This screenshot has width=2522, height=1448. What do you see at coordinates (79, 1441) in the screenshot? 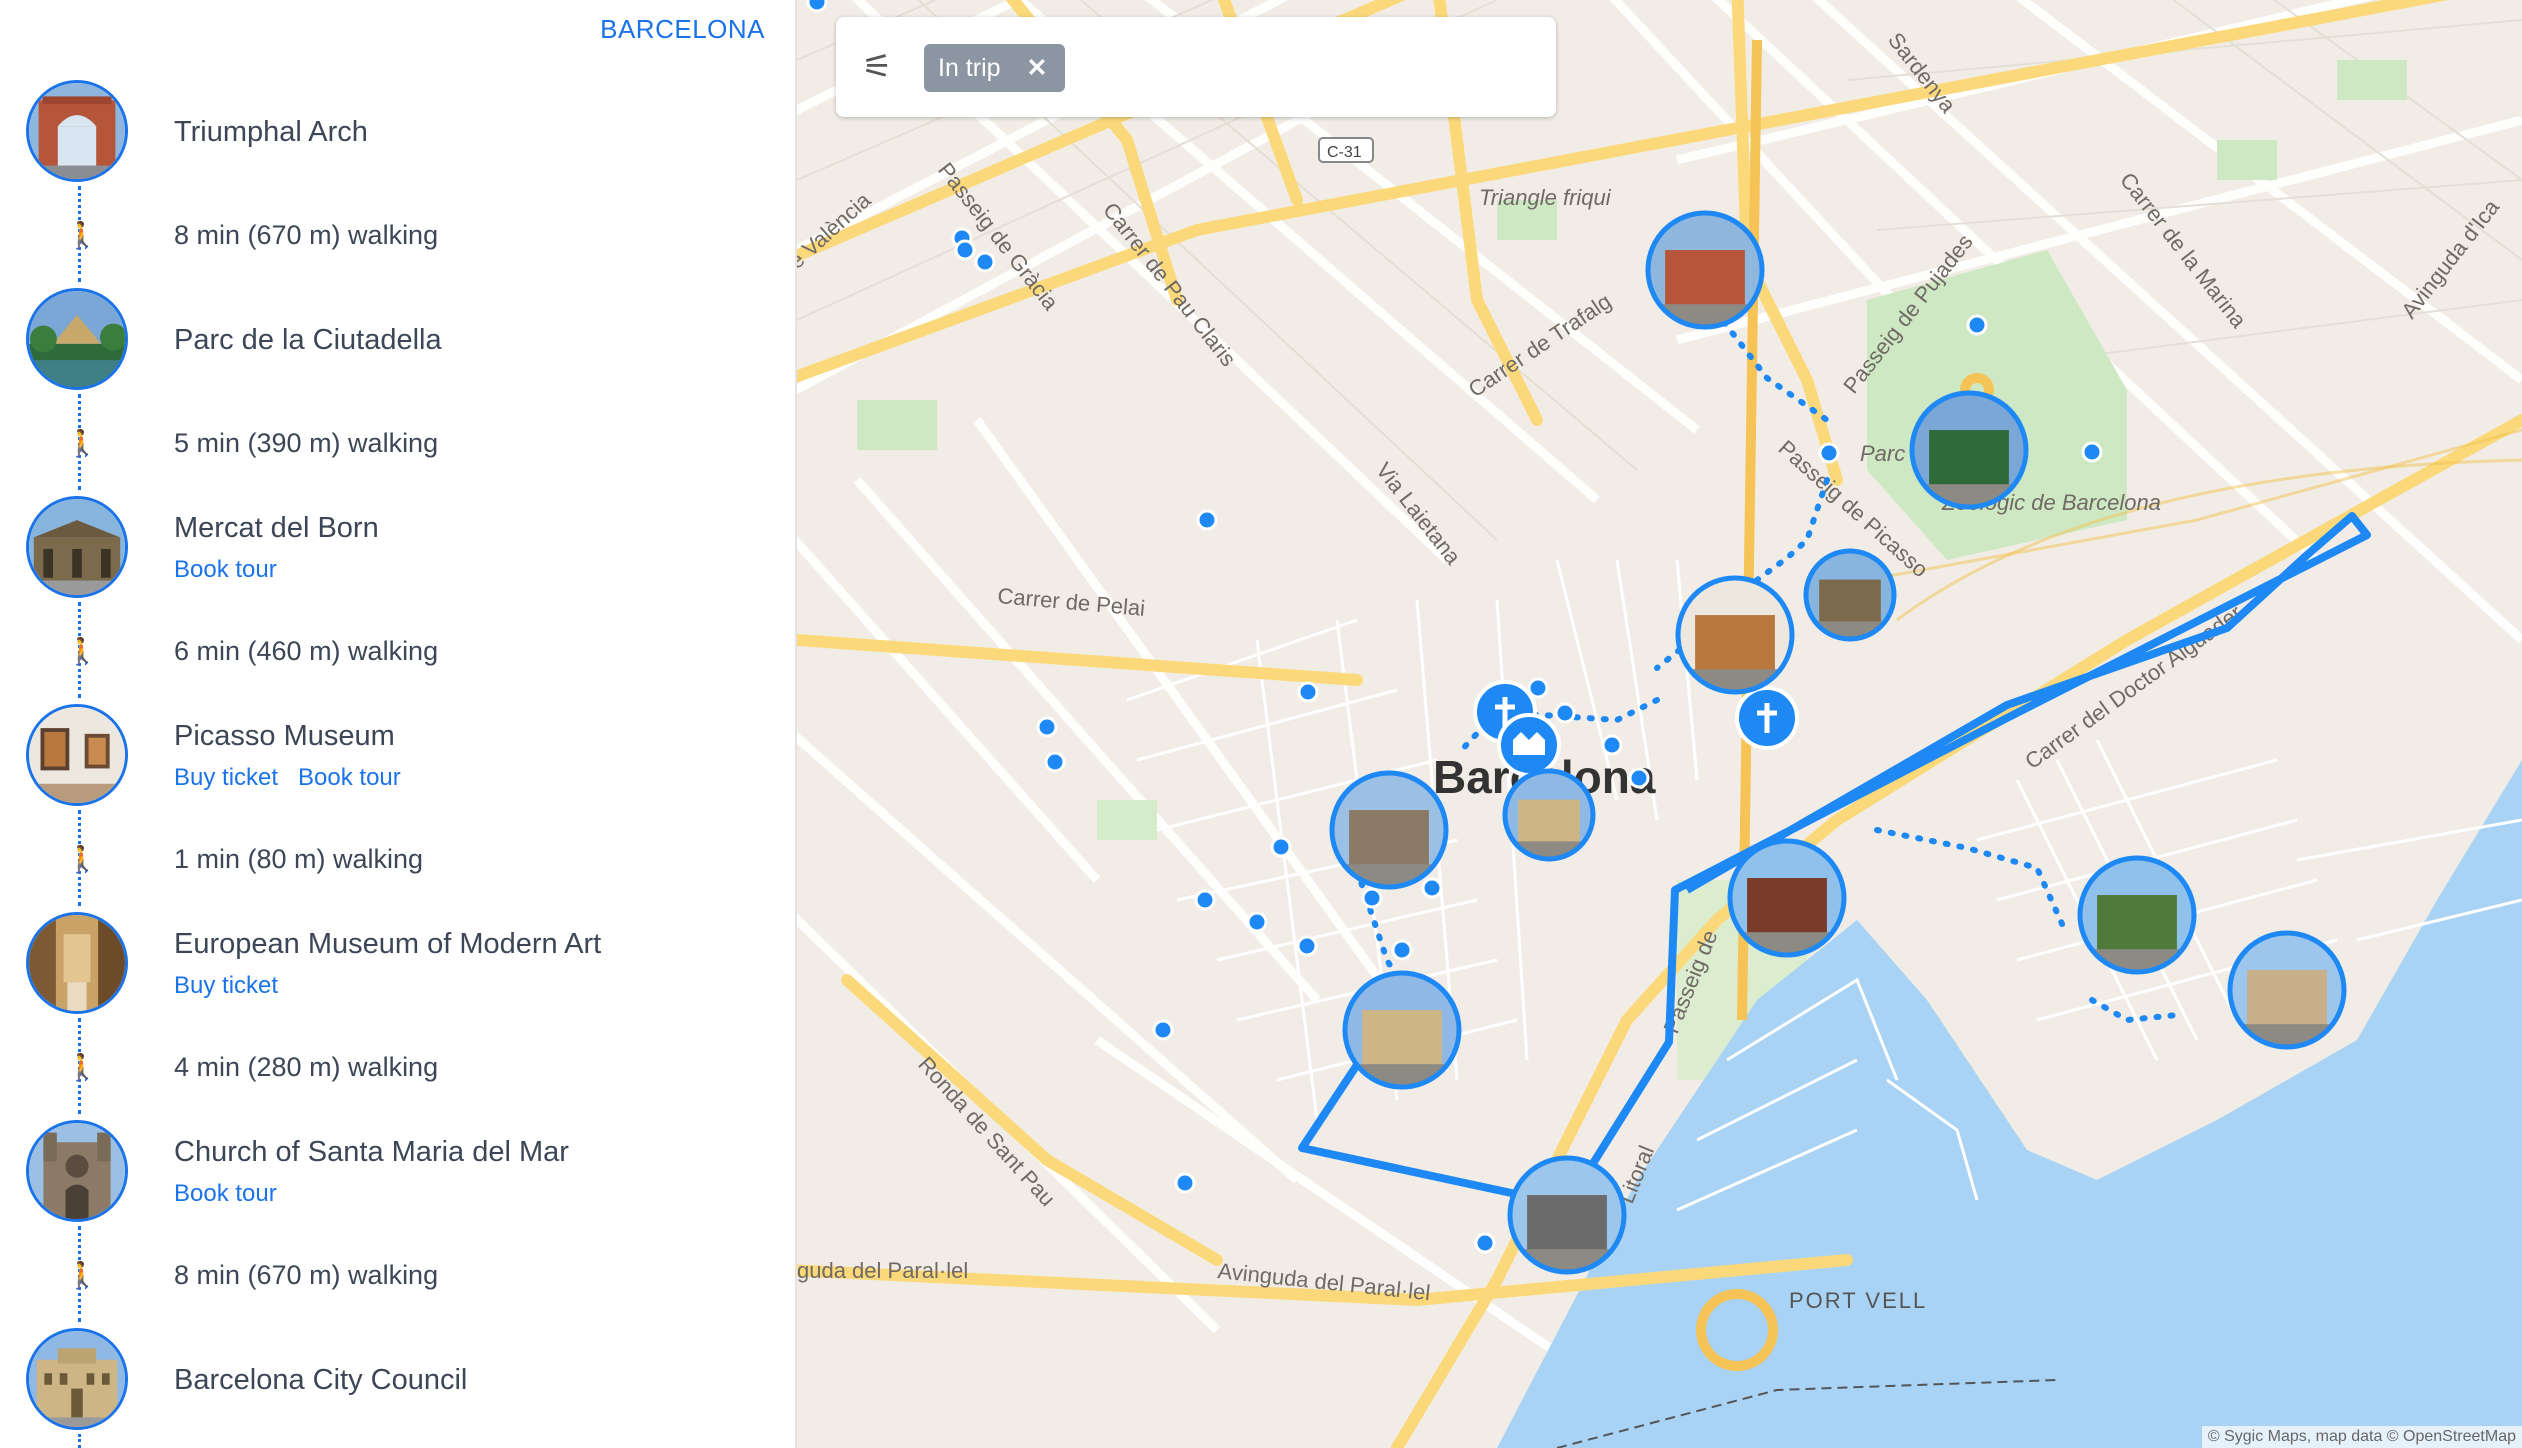
I see `connector-line` at bounding box center [79, 1441].